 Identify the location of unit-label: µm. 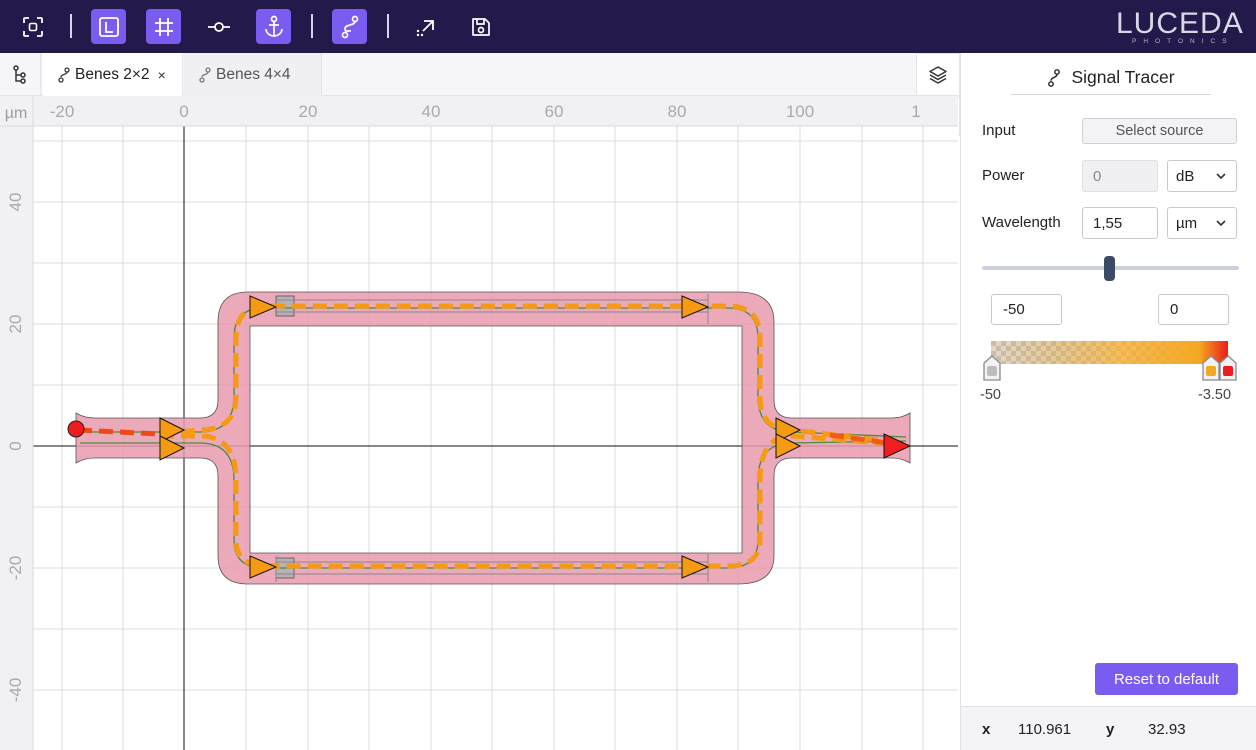
(16, 113).